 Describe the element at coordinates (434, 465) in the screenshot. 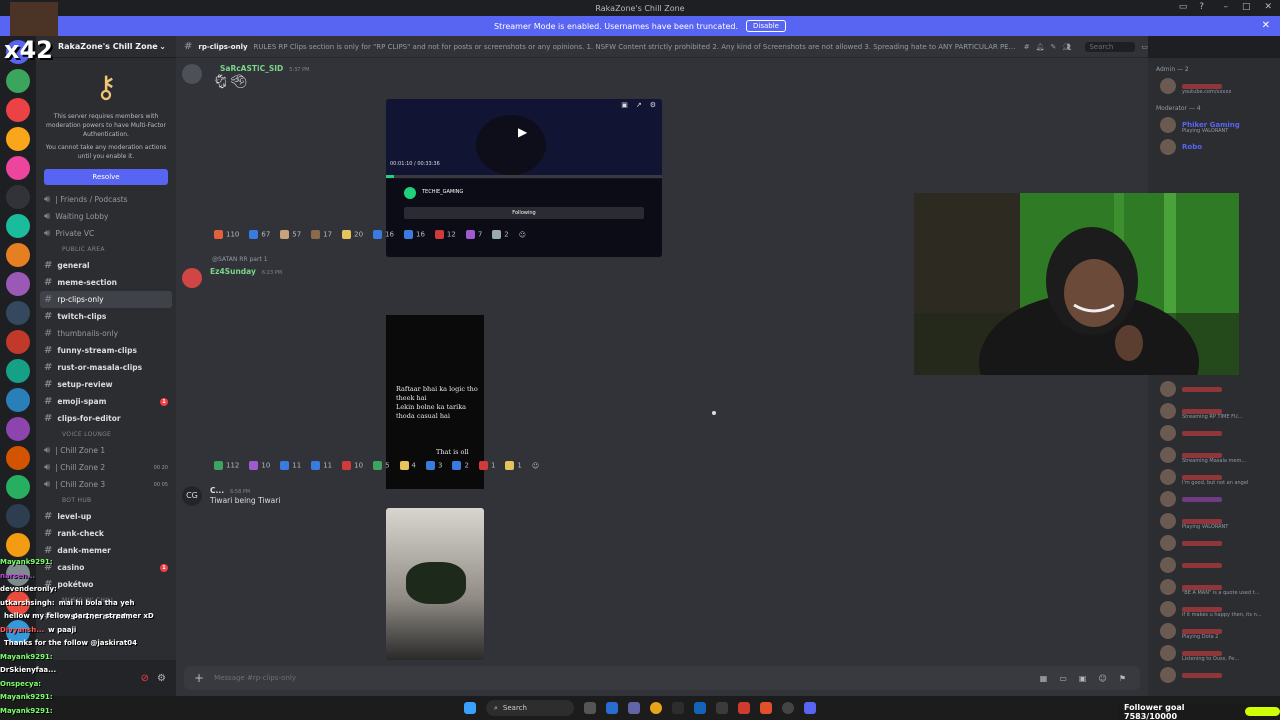

I see `reaction: 3` at that location.